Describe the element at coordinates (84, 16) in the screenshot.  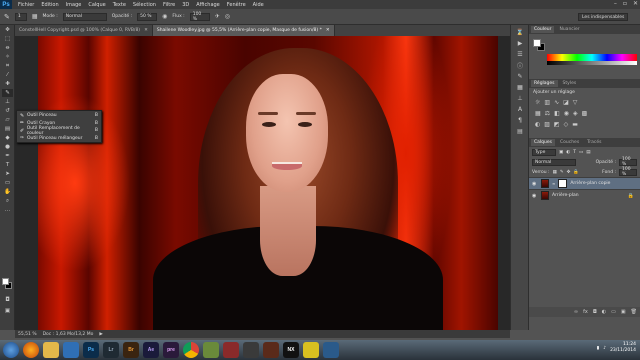
I see `mode-select: Normal` at that location.